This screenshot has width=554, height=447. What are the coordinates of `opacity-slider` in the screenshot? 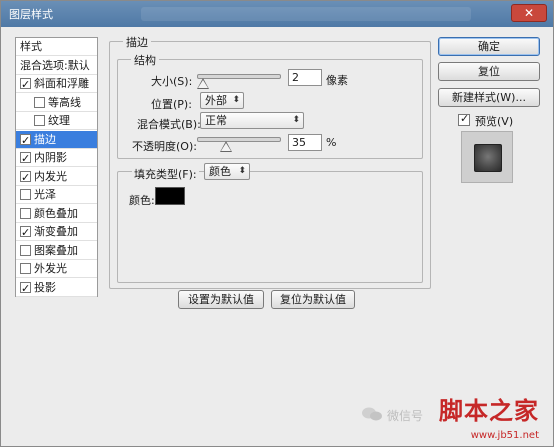 It's located at (239, 139).